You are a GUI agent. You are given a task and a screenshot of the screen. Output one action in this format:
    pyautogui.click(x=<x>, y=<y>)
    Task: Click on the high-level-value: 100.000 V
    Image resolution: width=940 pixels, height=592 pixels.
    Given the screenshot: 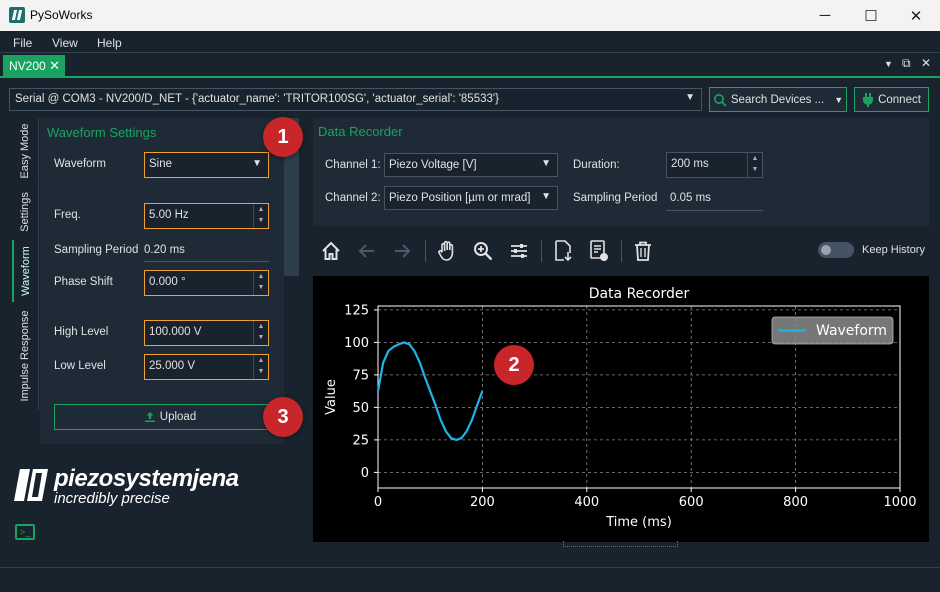 What is the action you would take?
    pyautogui.click(x=175, y=332)
    